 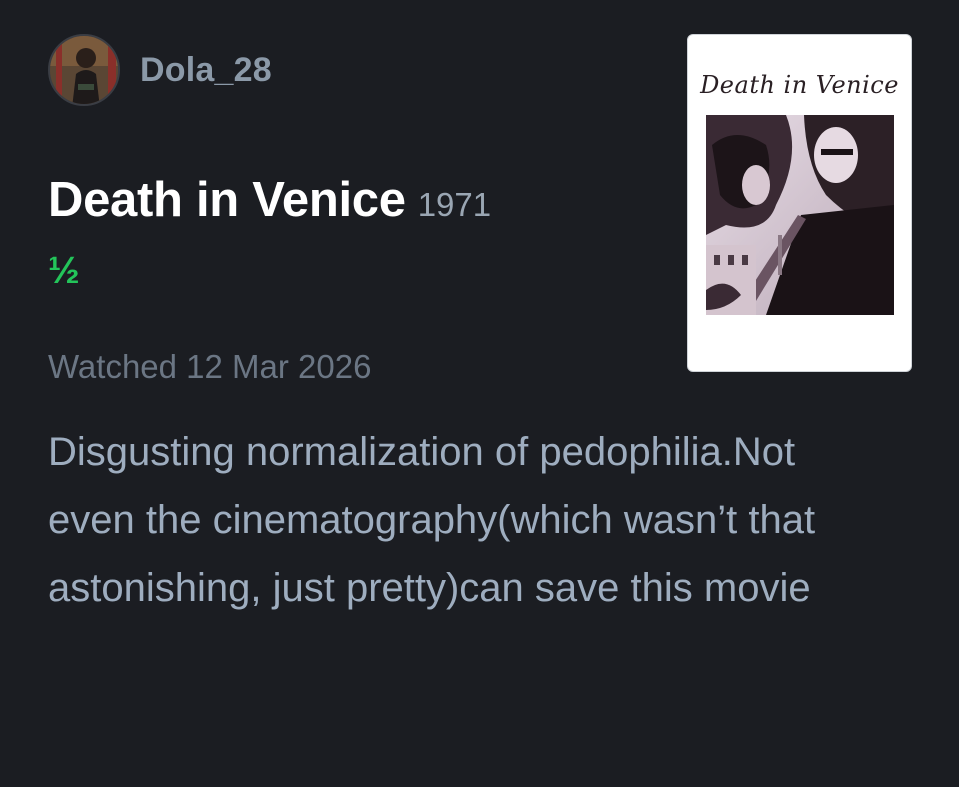 I want to click on avatar, so click(x=84, y=70).